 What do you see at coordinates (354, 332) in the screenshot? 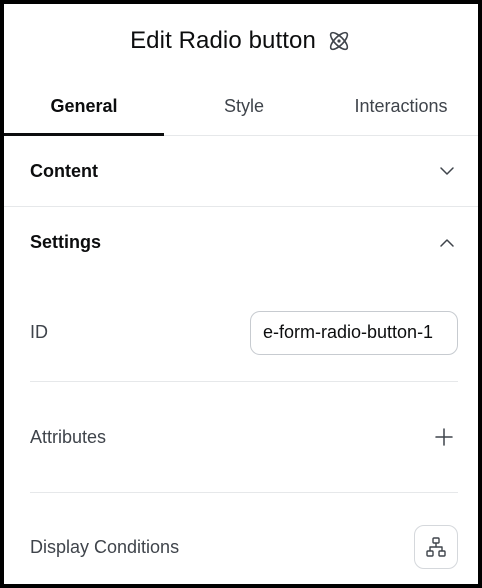
I see `id-input` at bounding box center [354, 332].